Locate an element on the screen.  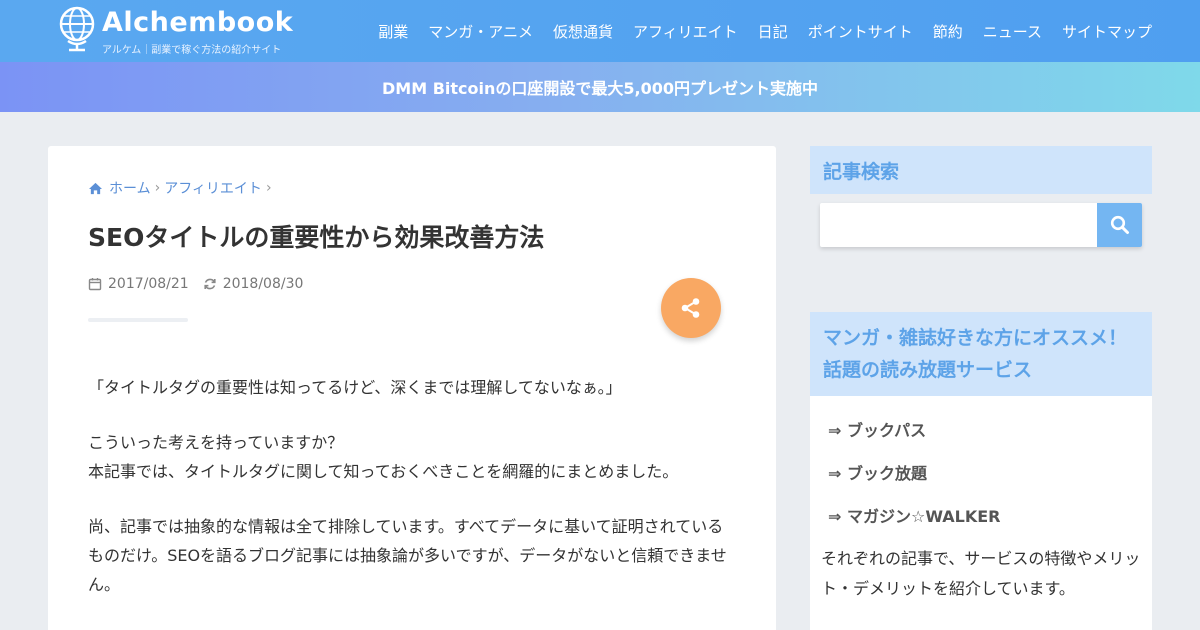
title-divider is located at coordinates (138, 320).